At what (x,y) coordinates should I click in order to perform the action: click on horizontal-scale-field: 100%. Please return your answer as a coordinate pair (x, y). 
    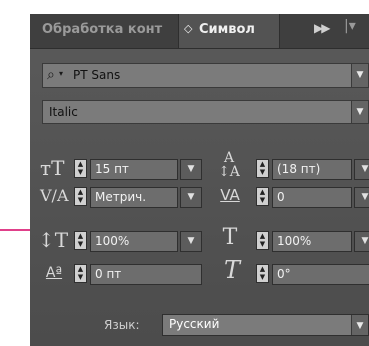
    Looking at the image, I should click on (312, 241).